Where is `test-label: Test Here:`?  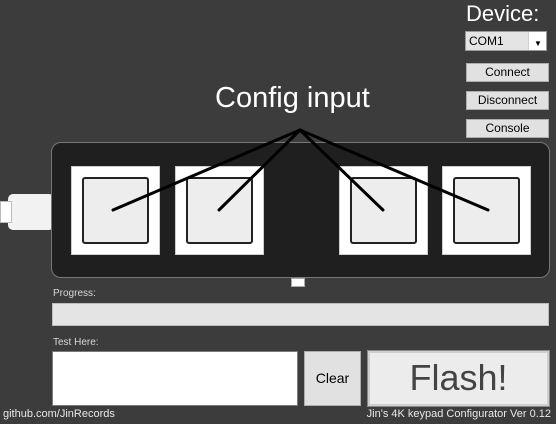
test-label: Test Here: is located at coordinates (76, 342).